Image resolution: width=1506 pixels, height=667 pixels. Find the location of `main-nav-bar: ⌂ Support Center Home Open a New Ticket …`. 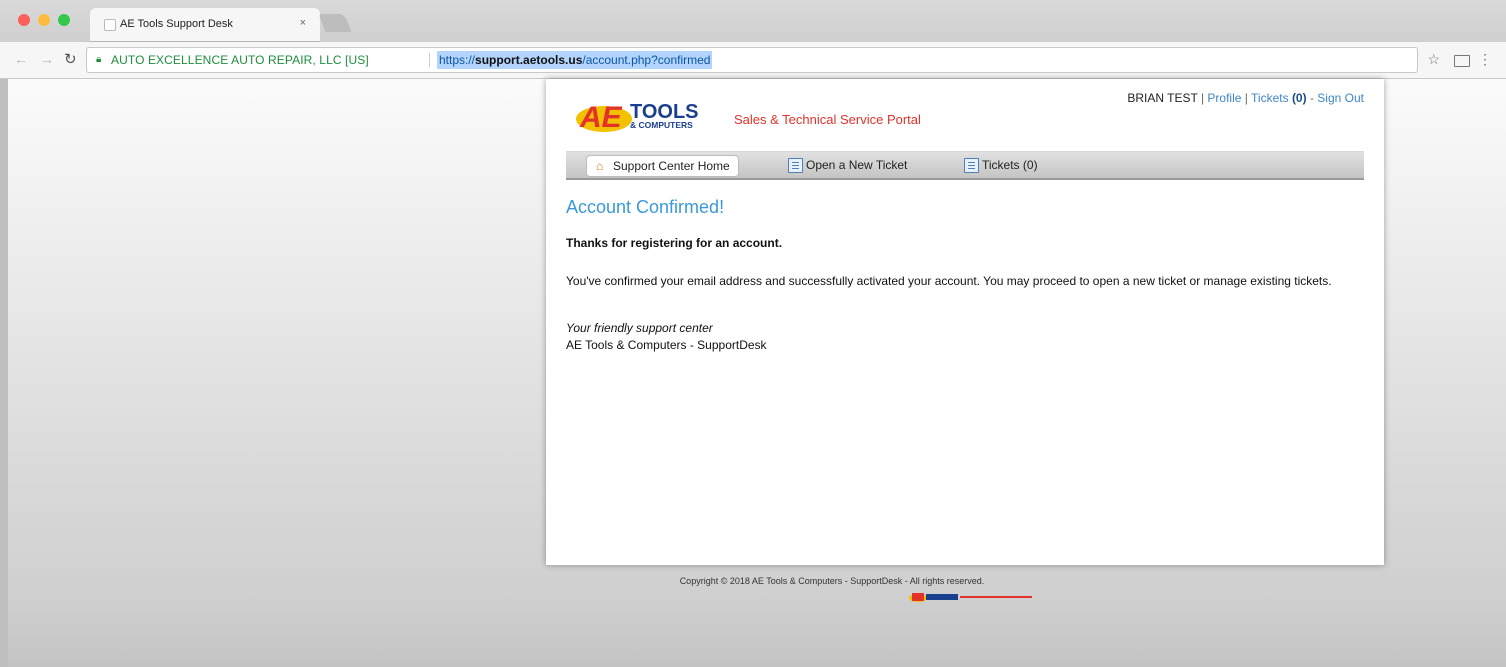

main-nav-bar: ⌂ Support Center Home Open a New Ticket … is located at coordinates (965, 165).